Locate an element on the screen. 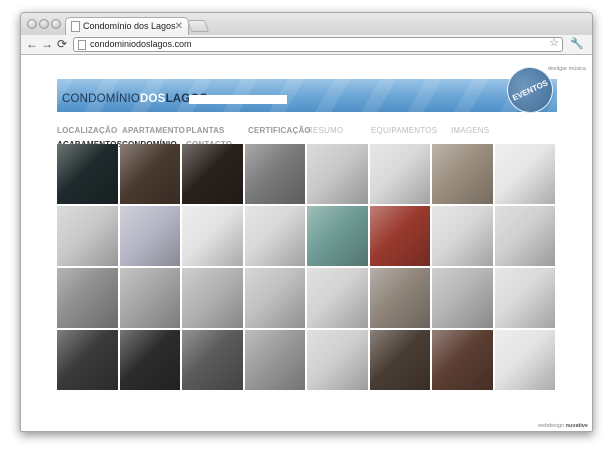 The width and height of the screenshot is (613, 450). site-logo: CONDOMÍNIODOSLAGOS is located at coordinates (134, 99).